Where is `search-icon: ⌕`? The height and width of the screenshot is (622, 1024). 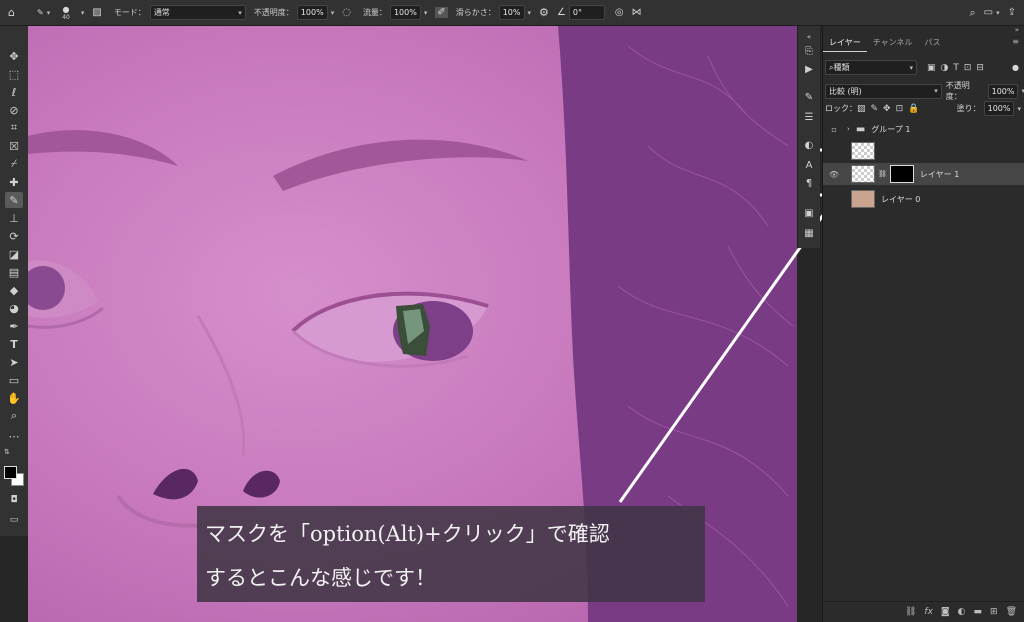
search-icon: ⌕ is located at coordinates (972, 13).